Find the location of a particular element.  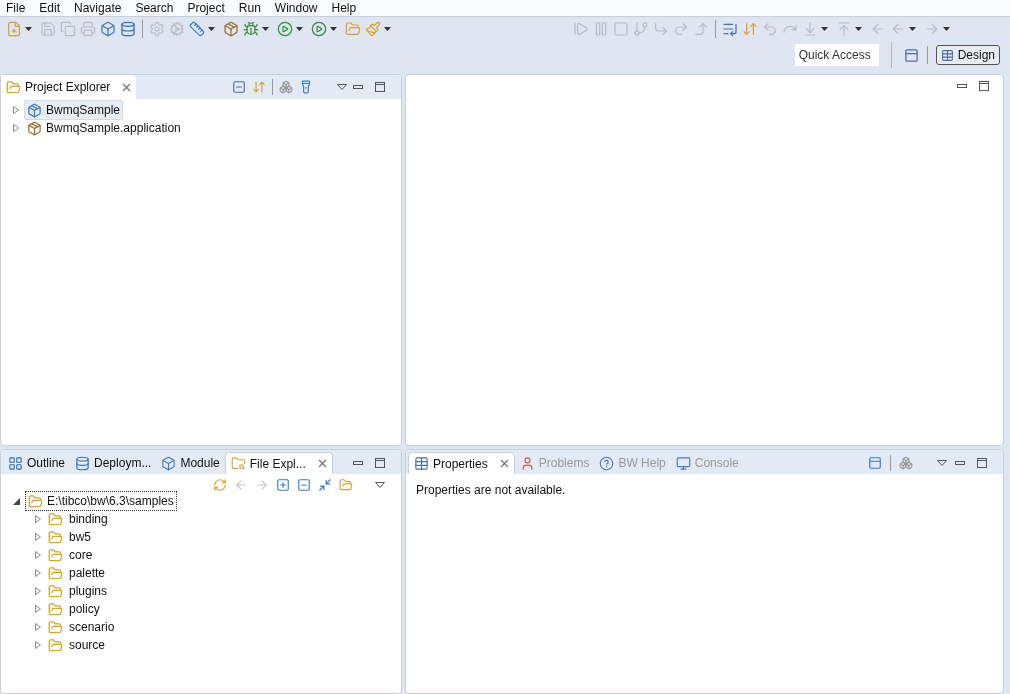

view-tab: Module is located at coordinates (190, 463).